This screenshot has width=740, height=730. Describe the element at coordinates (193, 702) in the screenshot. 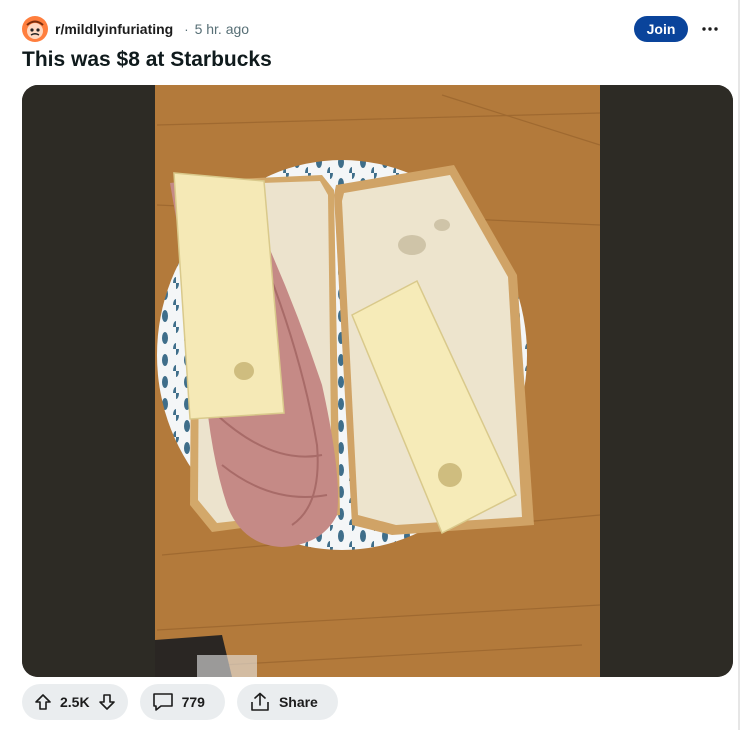

I see `comment-count: 779` at that location.